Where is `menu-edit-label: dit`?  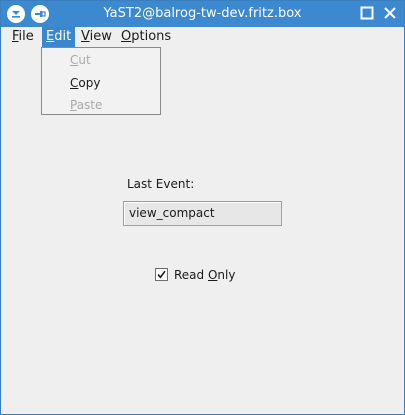
menu-edit-label: dit is located at coordinates (63, 36).